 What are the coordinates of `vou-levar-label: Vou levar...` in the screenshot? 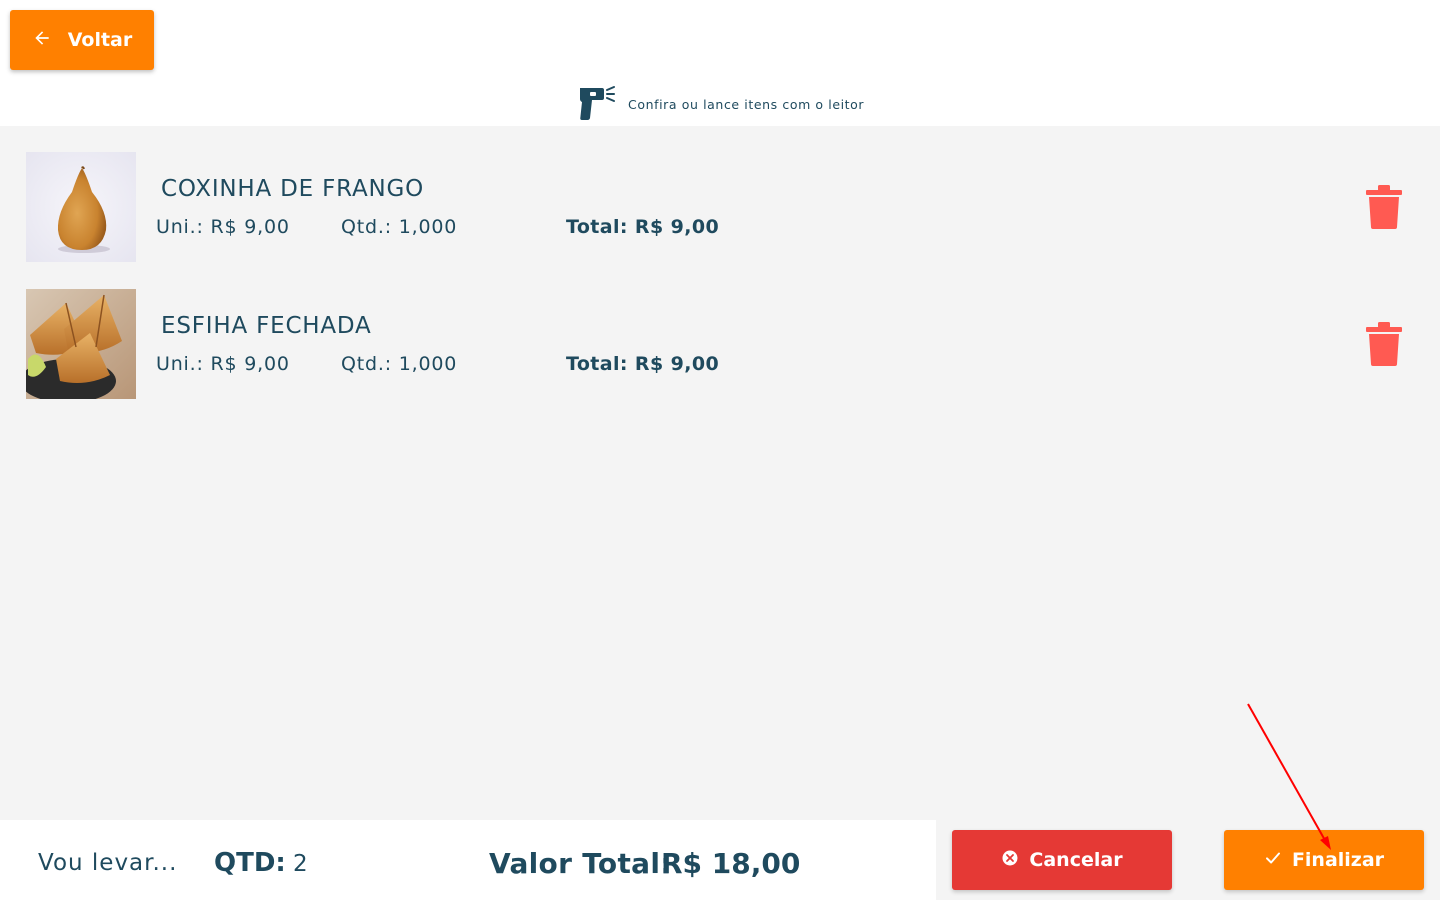 It's located at (108, 863).